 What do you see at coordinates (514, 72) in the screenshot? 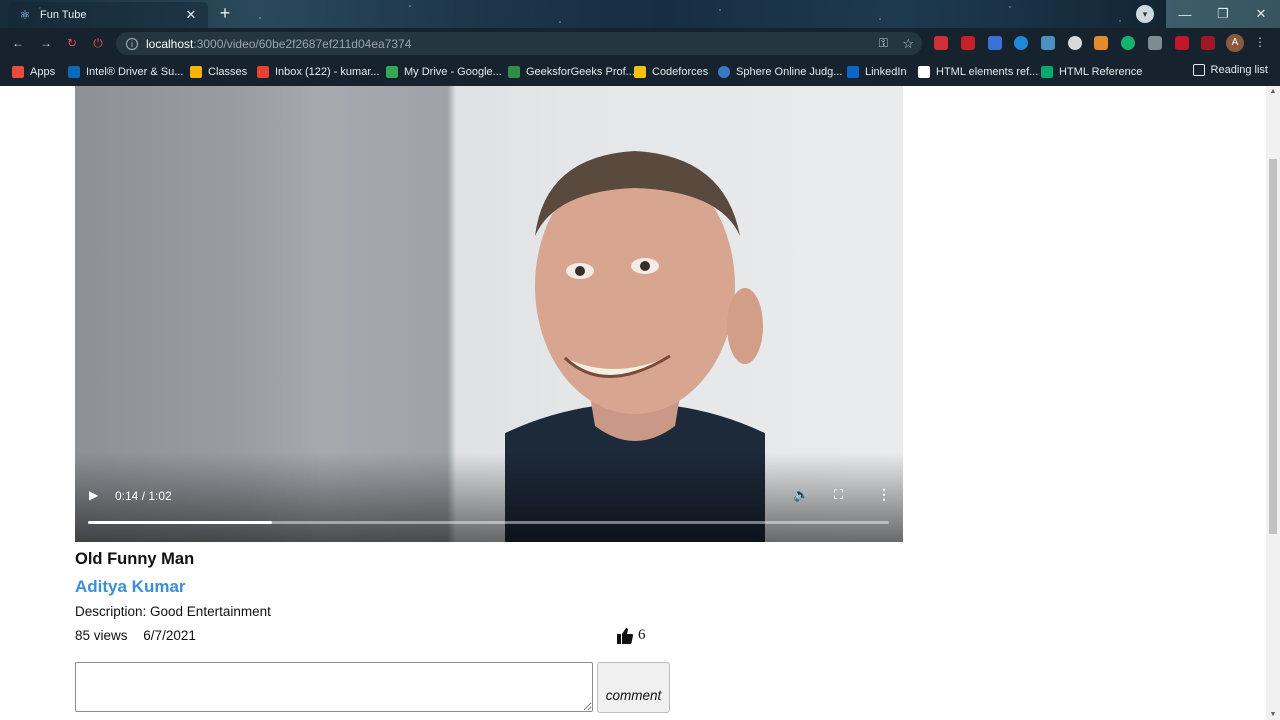
I see `gfg-icon` at bounding box center [514, 72].